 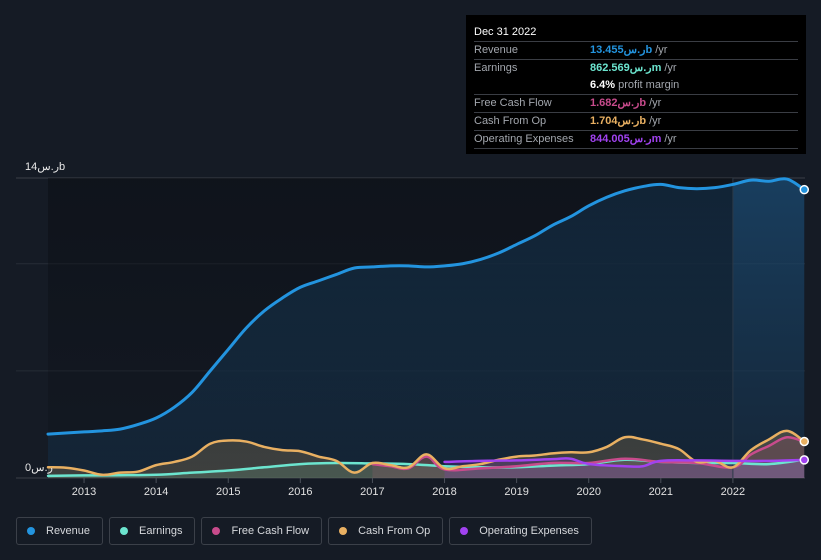 I want to click on tooltip-row-cash-from-op: Cash From Op 1.704ر.سb /yr, so click(x=636, y=122).